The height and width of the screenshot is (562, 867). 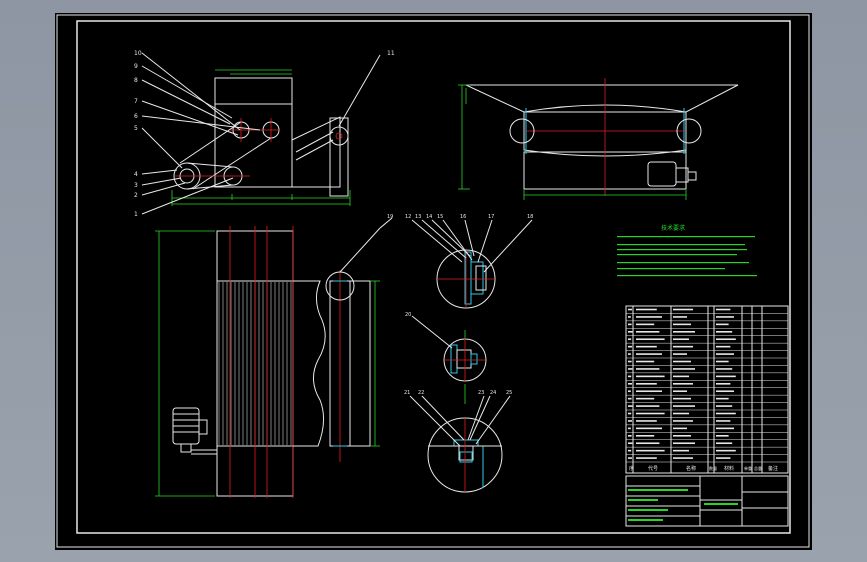 What do you see at coordinates (440, 217) in the screenshot?
I see `svg-text: 15` at bounding box center [440, 217].